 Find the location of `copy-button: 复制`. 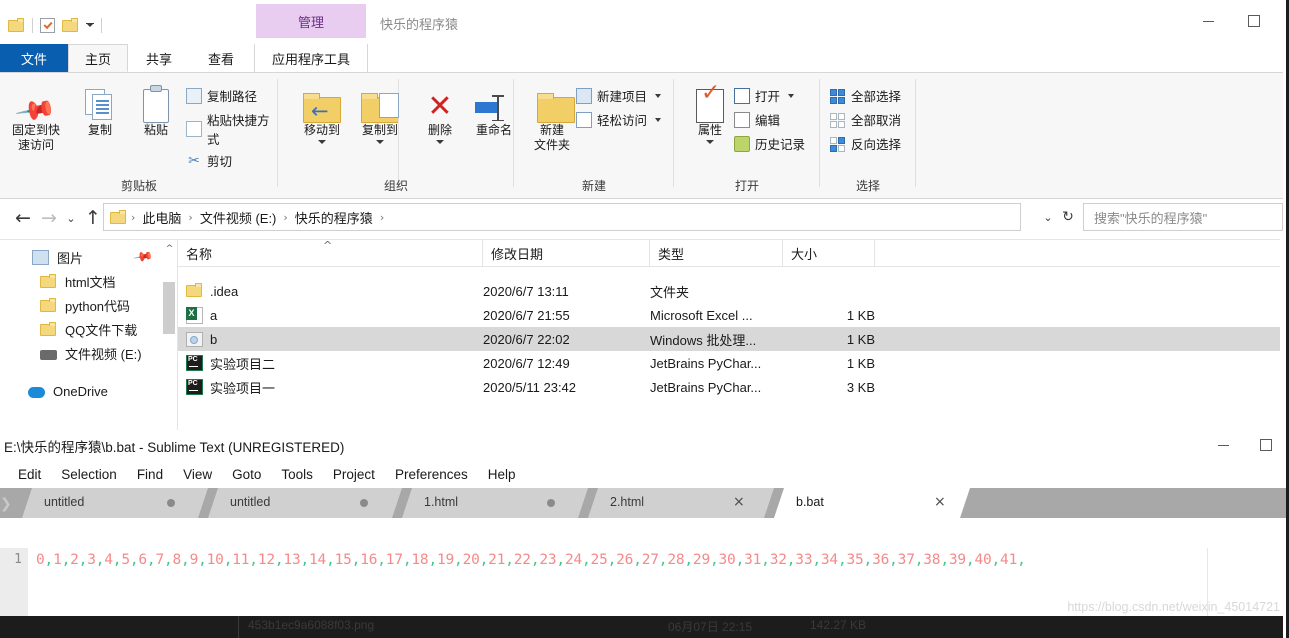

copy-button: 复制 is located at coordinates (100, 109).